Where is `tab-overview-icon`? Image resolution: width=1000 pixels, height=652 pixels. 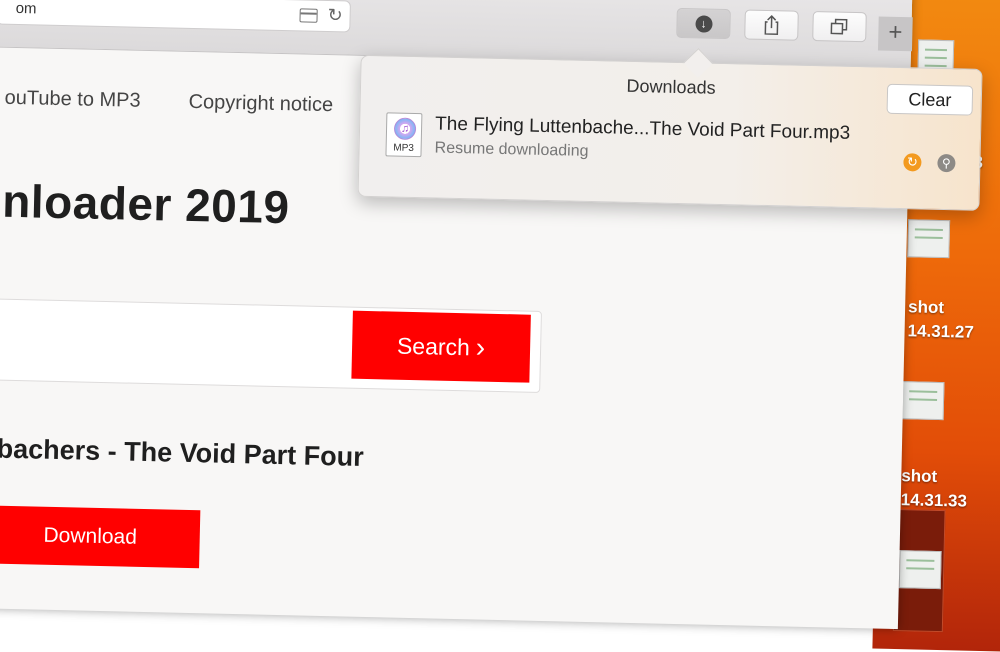
tab-overview-icon is located at coordinates (839, 26).